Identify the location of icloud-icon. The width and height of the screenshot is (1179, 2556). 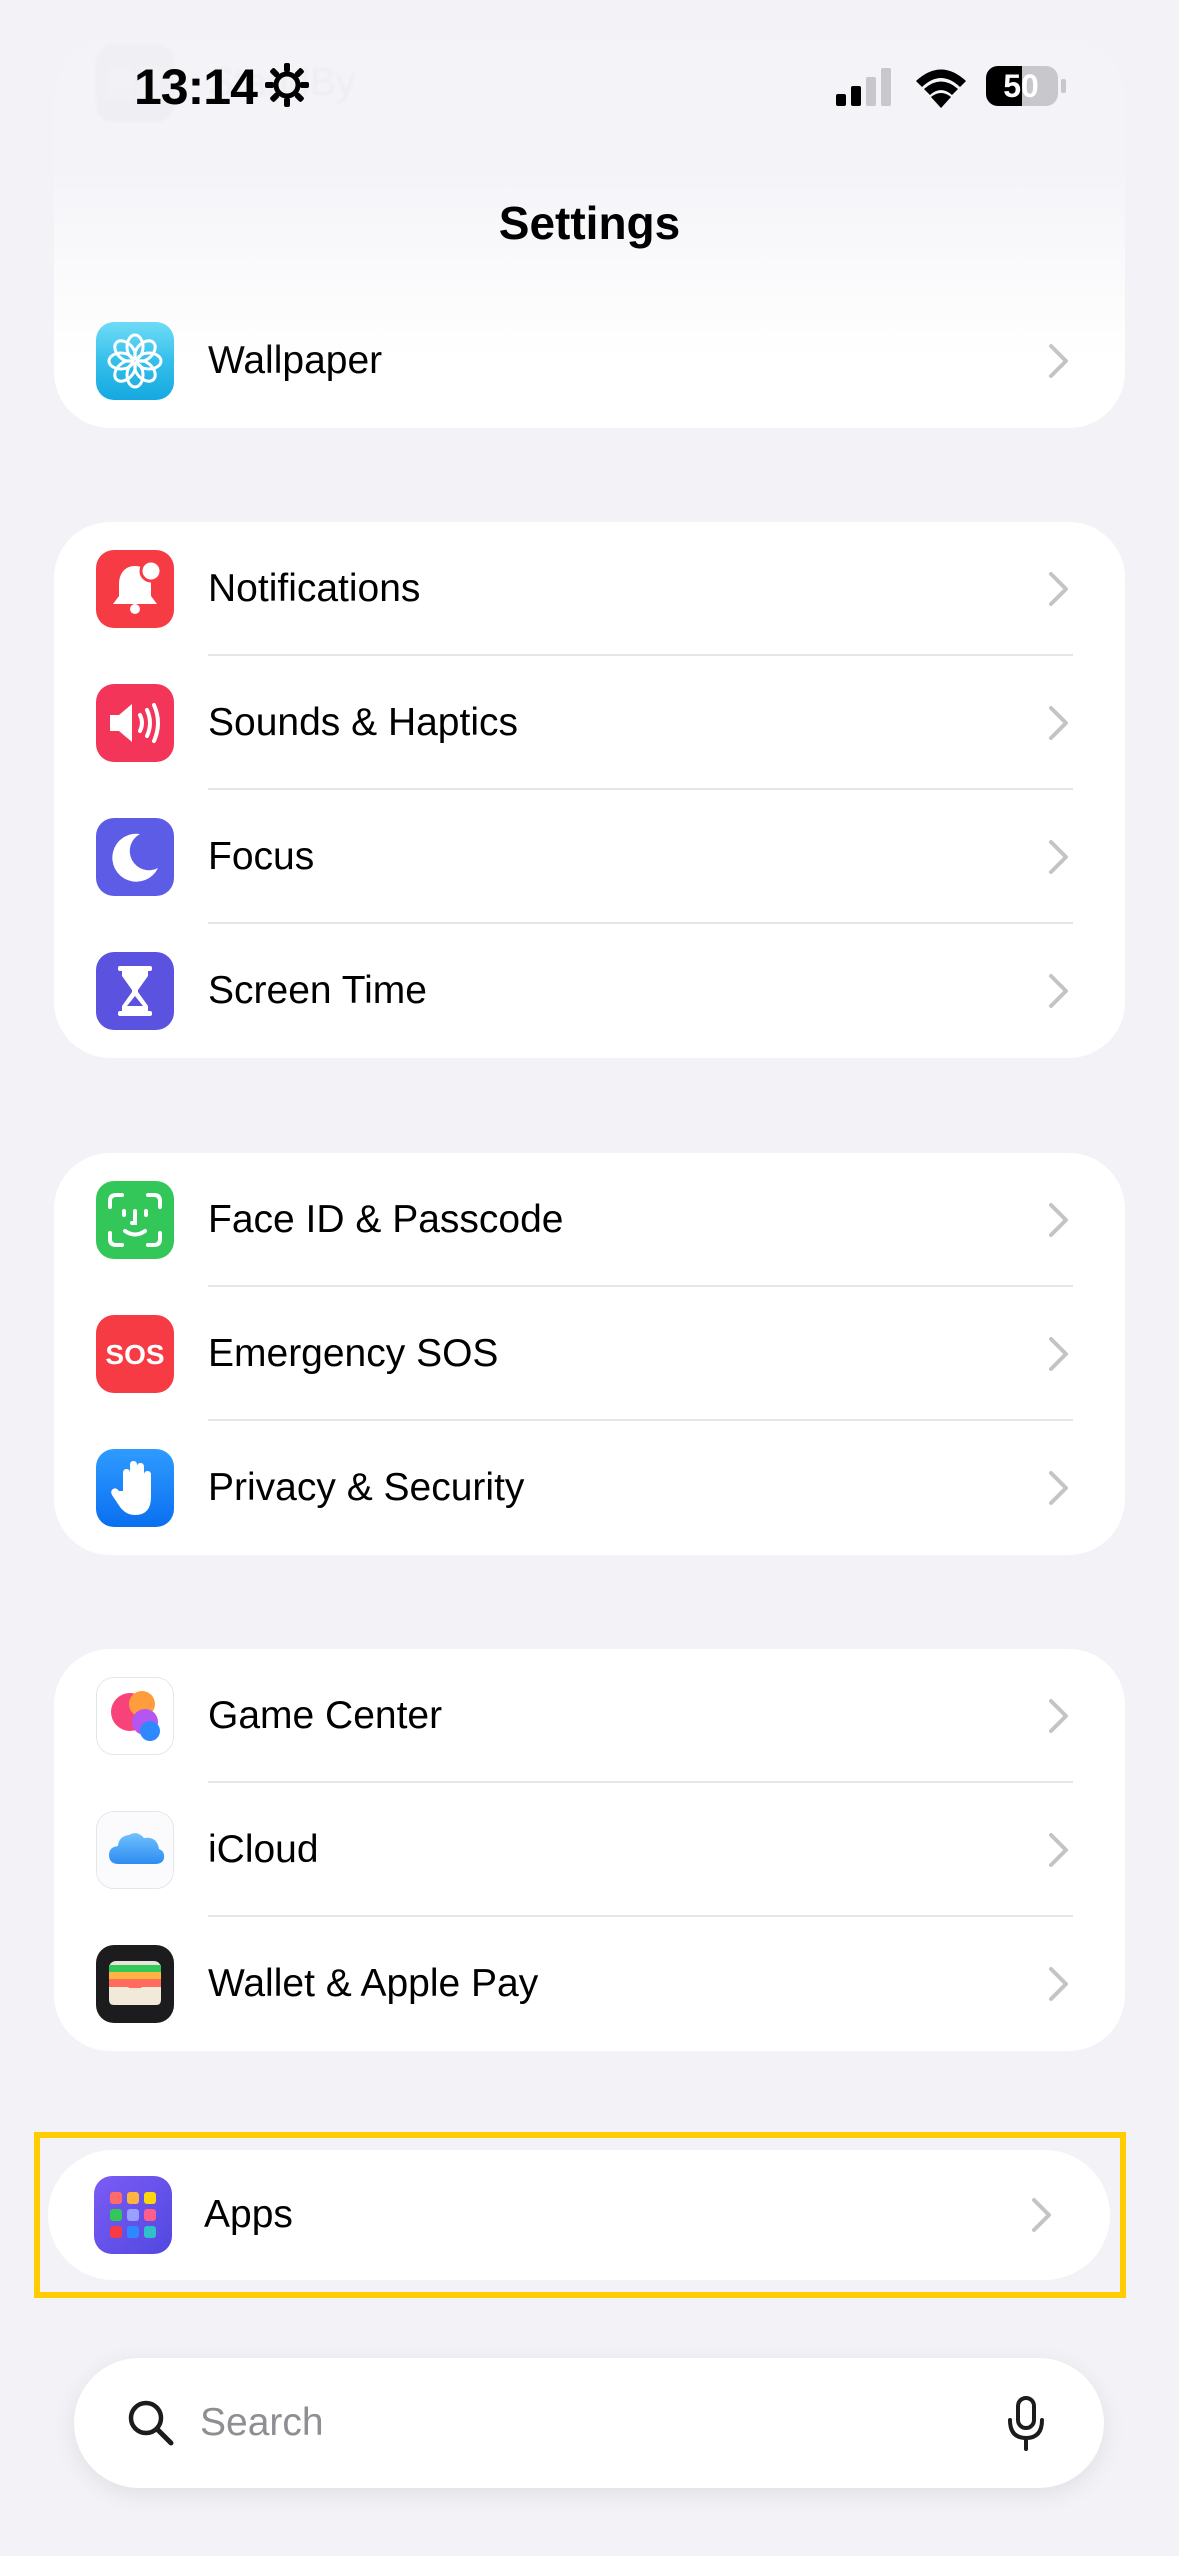
(135, 1850).